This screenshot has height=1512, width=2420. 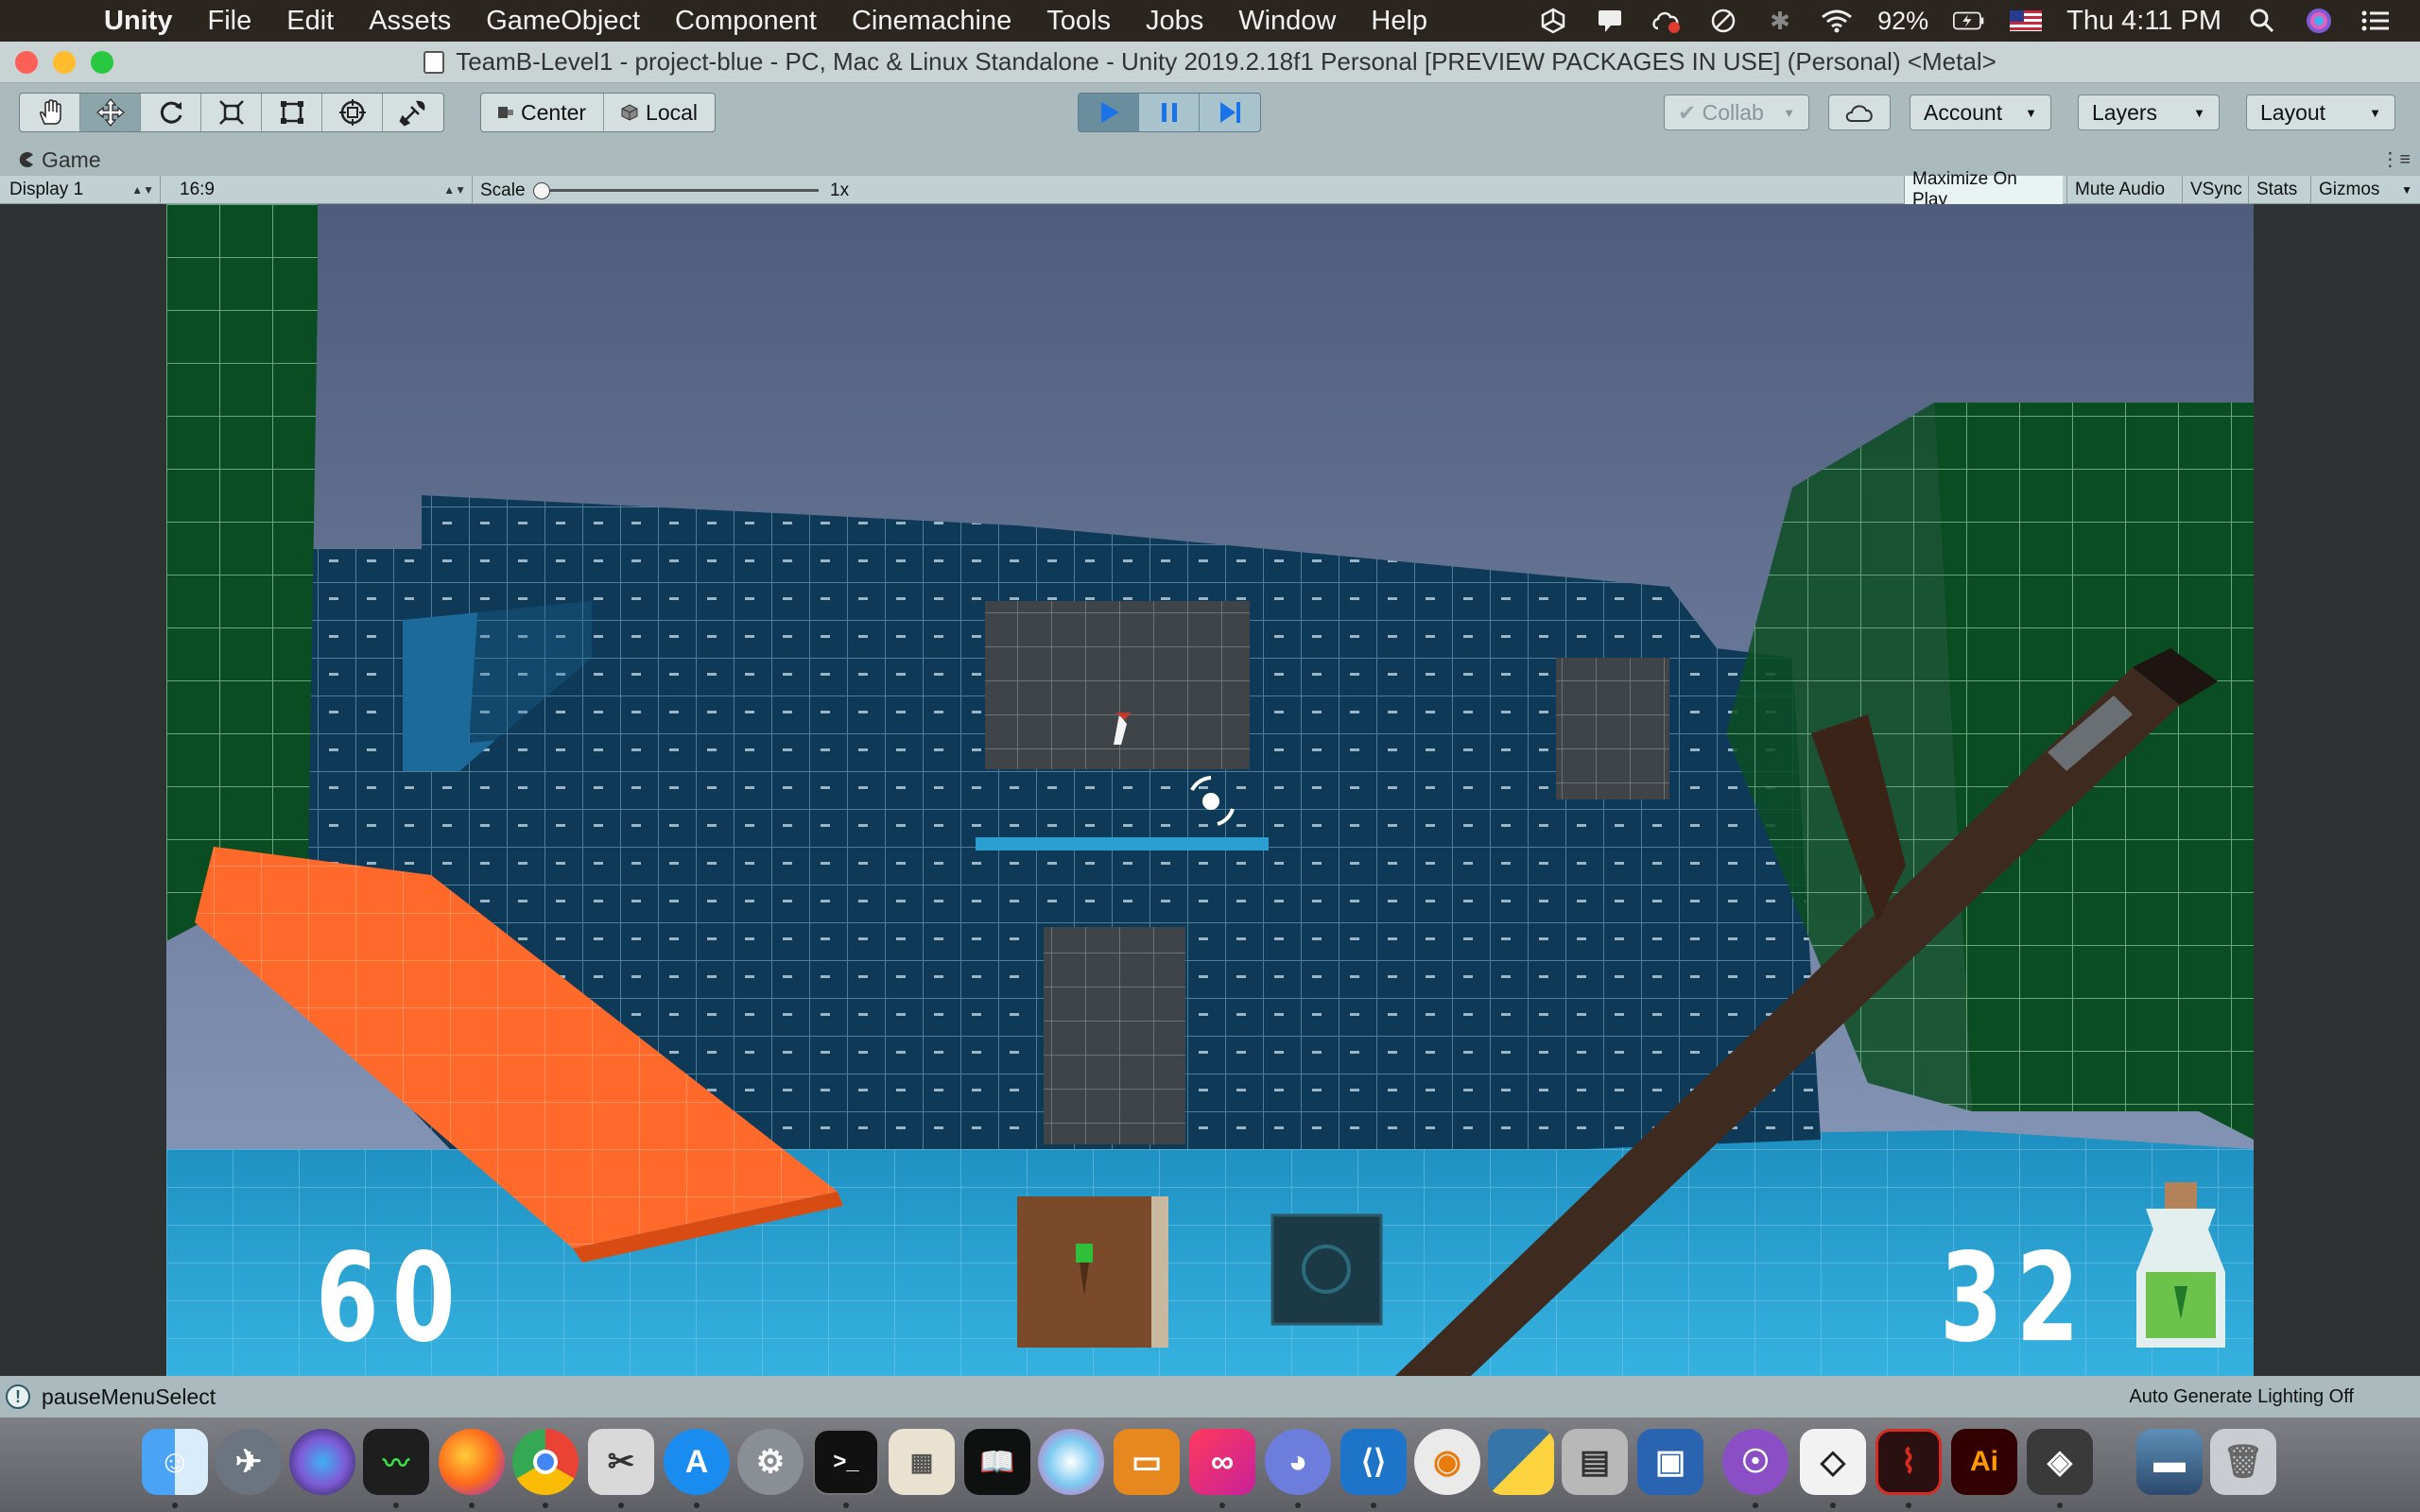 I want to click on account-dropdown: Account ▼, so click(x=1980, y=112).